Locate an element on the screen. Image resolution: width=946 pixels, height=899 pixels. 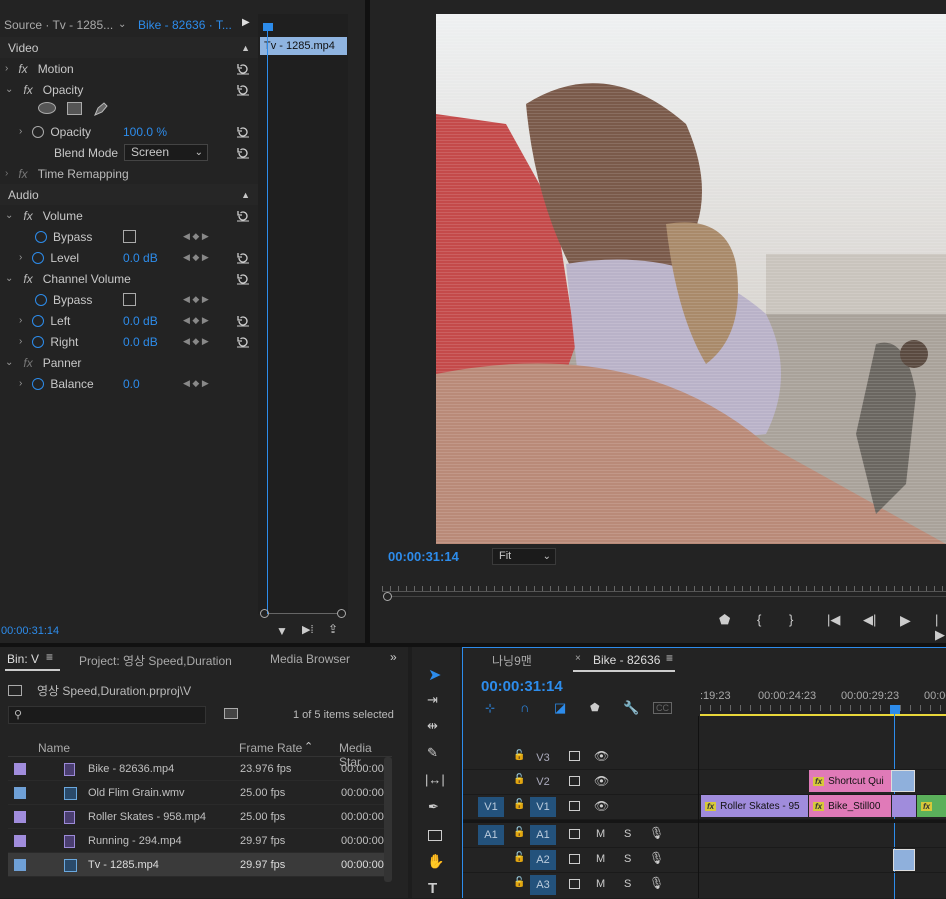
track-select-tool-icon: ⇥ is located at coordinates (432, 700).